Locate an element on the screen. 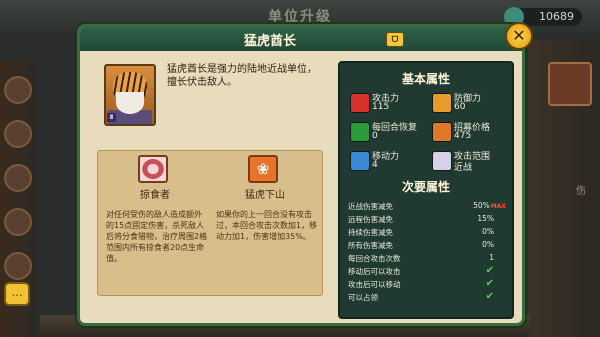 Image resolution: width=600 pixels, height=337 pixels. stat-regen: 每回合恢复 0 is located at coordinates (391, 132).